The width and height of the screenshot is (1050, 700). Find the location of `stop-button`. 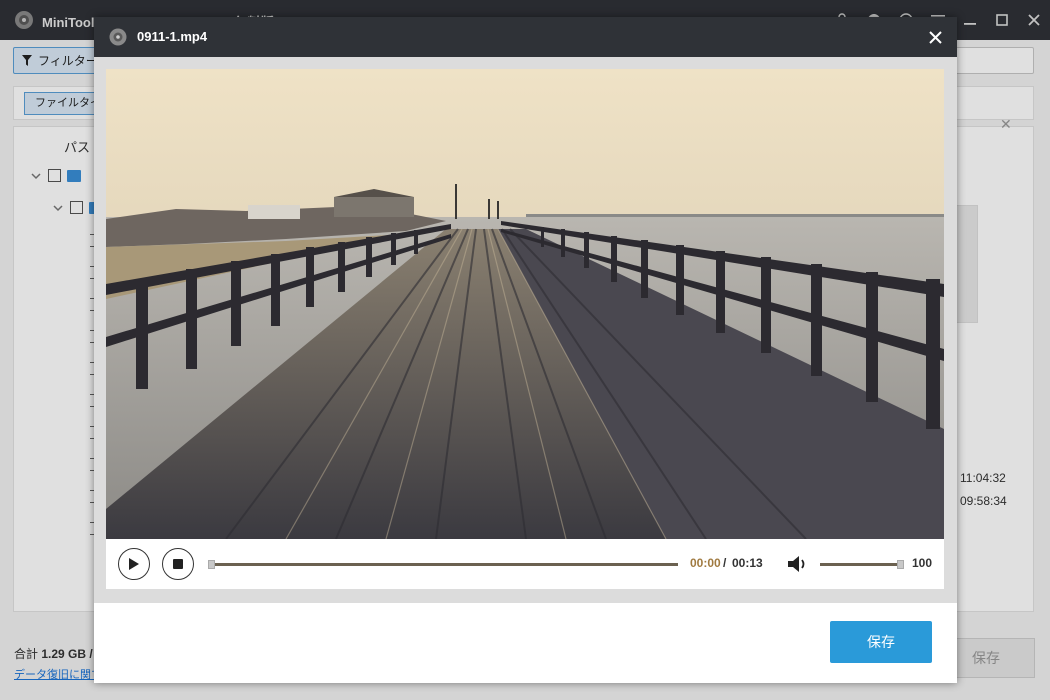

stop-button is located at coordinates (178, 564).